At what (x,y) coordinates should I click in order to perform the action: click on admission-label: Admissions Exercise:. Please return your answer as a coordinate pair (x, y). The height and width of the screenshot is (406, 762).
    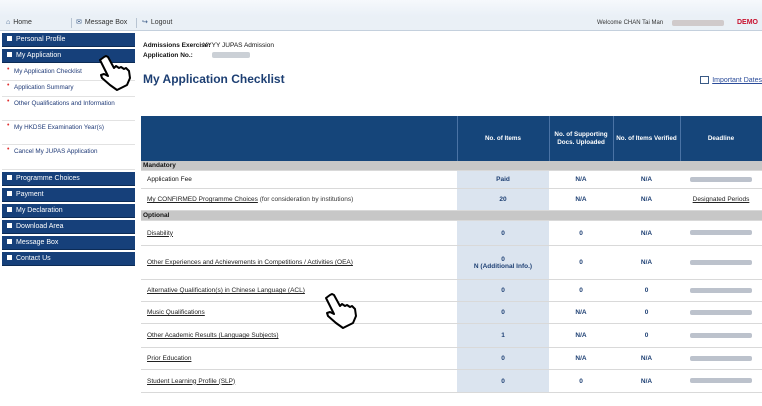
    Looking at the image, I should click on (177, 45).